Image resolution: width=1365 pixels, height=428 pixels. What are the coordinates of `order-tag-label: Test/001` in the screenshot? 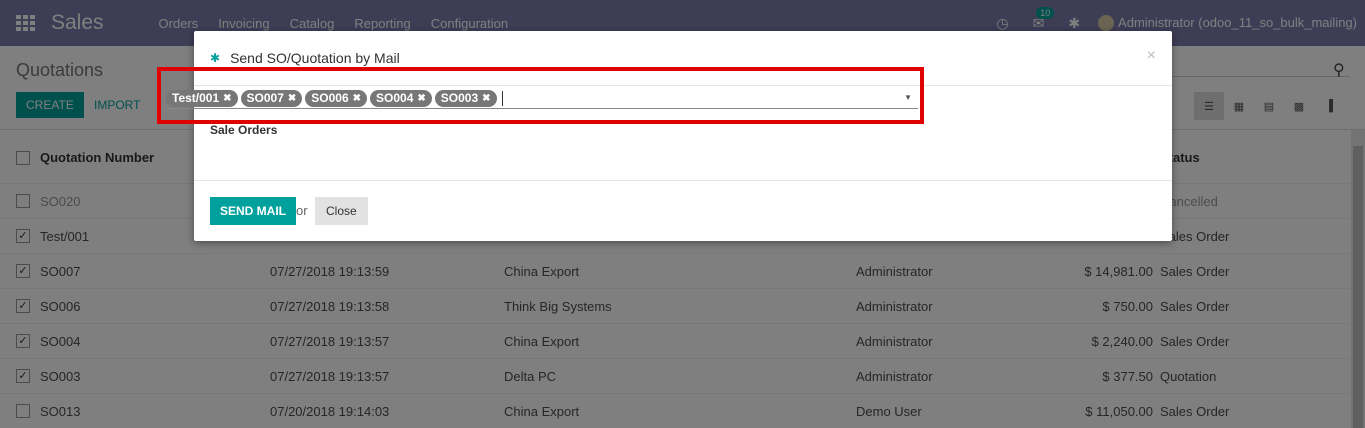 It's located at (196, 98).